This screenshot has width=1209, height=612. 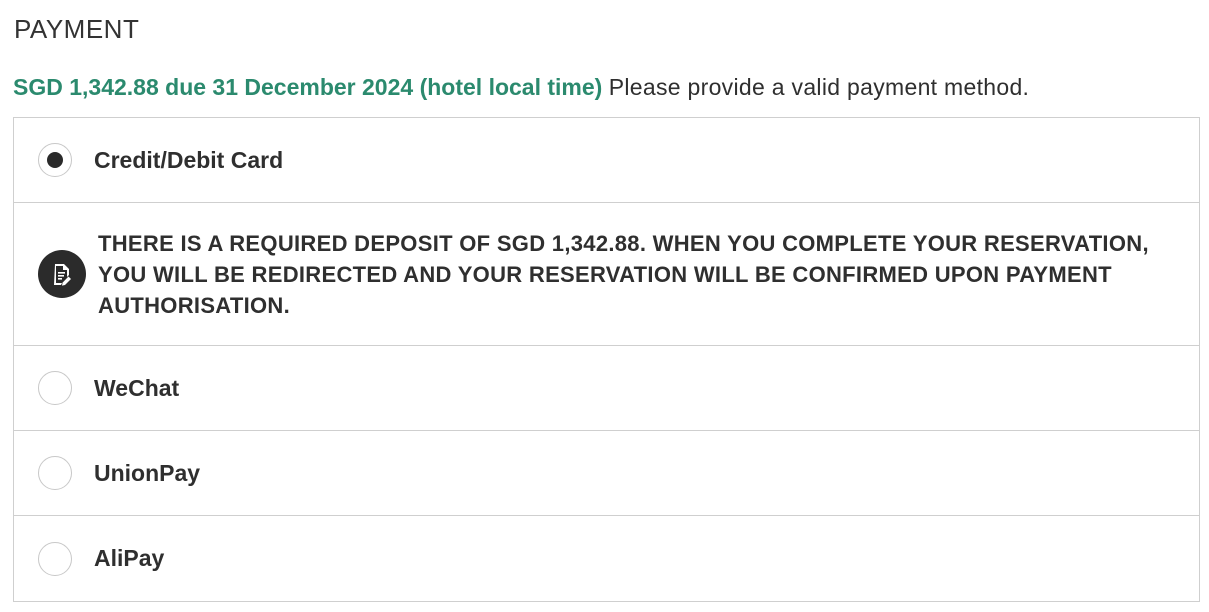 I want to click on payment-option-alipay: AliPay, so click(x=606, y=558).